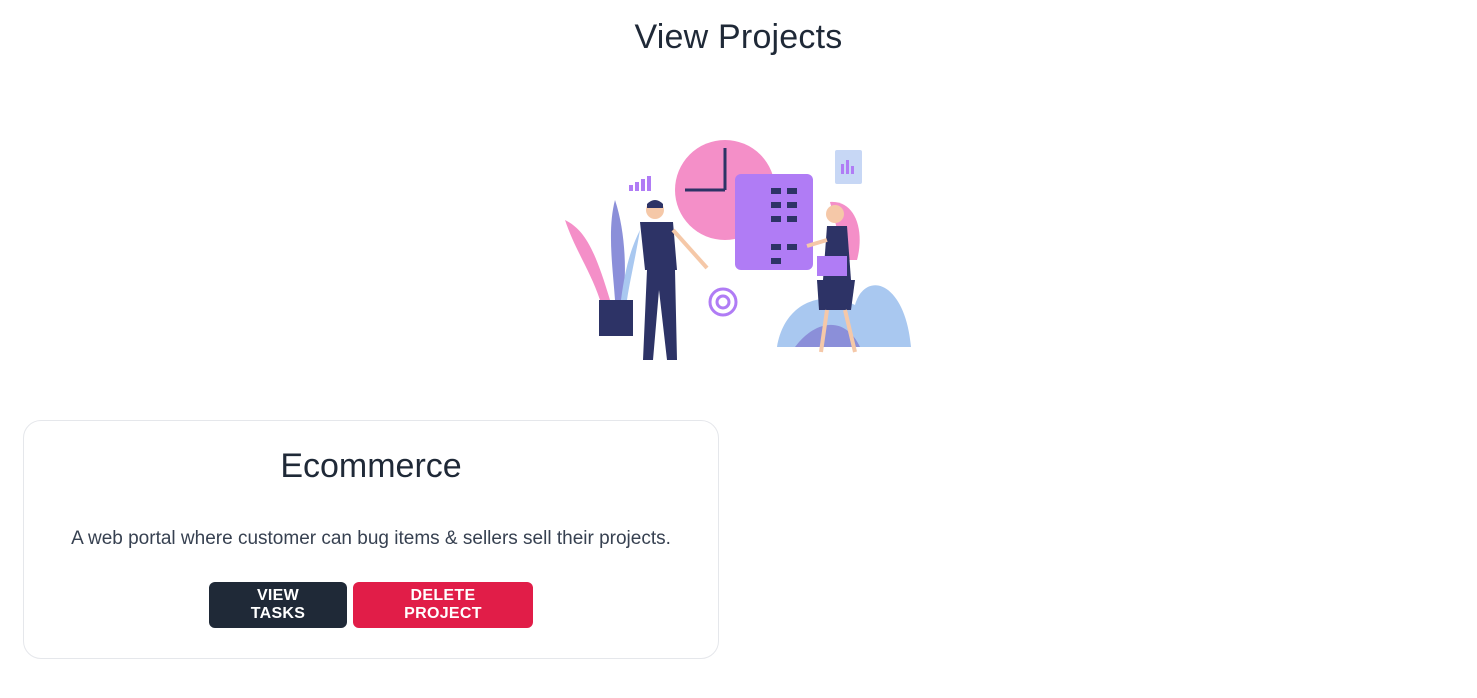 The image size is (1477, 698). Describe the element at coordinates (738, 37) in the screenshot. I see `page-title: View Projects` at that location.